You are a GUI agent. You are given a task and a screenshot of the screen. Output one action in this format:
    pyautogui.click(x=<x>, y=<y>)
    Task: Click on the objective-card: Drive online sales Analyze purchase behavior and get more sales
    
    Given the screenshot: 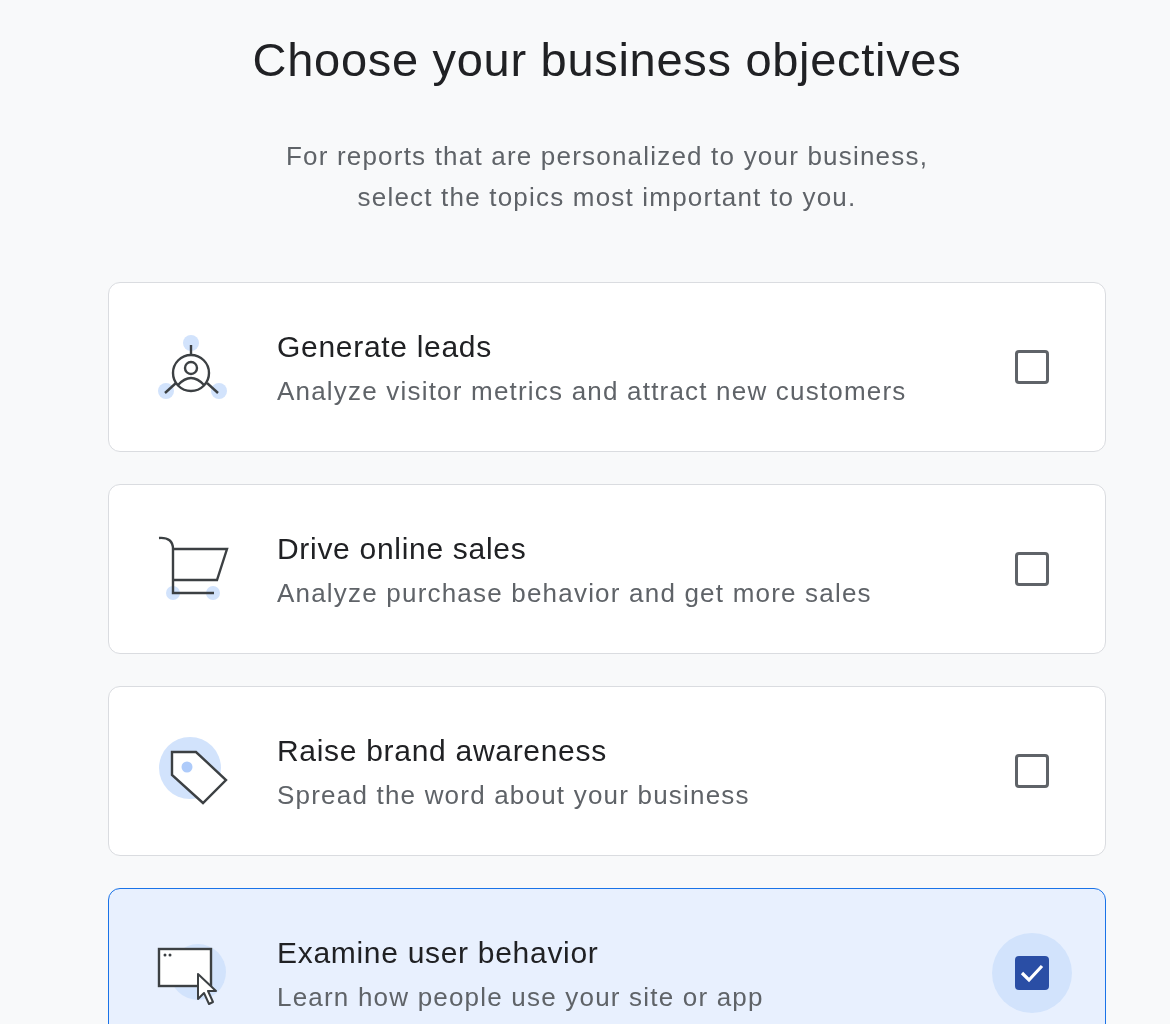 What is the action you would take?
    pyautogui.click(x=607, y=569)
    